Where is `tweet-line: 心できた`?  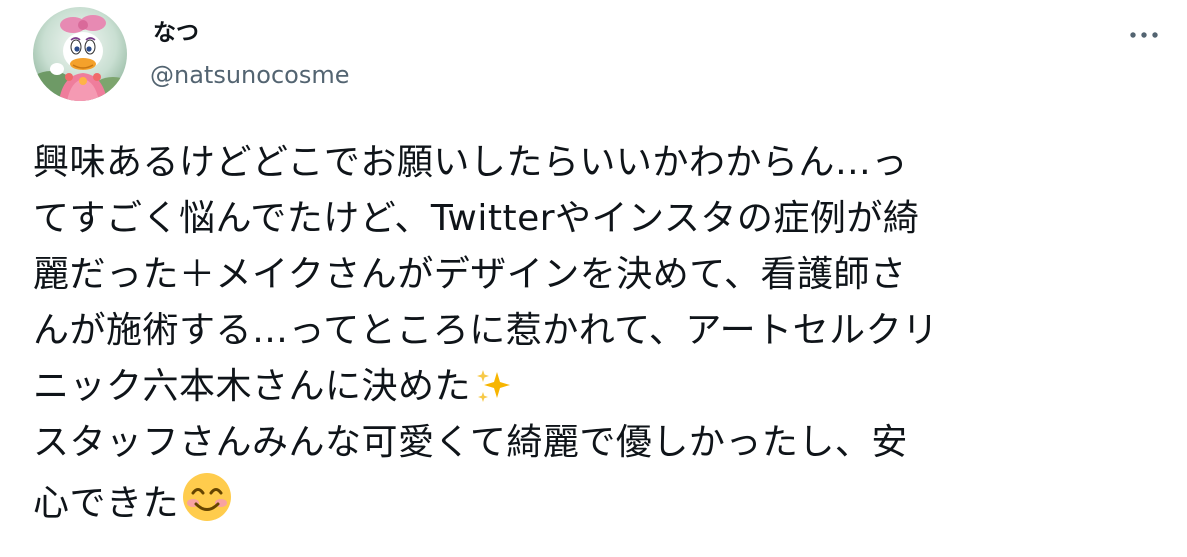 tweet-line: 心できた is located at coordinates (598, 499).